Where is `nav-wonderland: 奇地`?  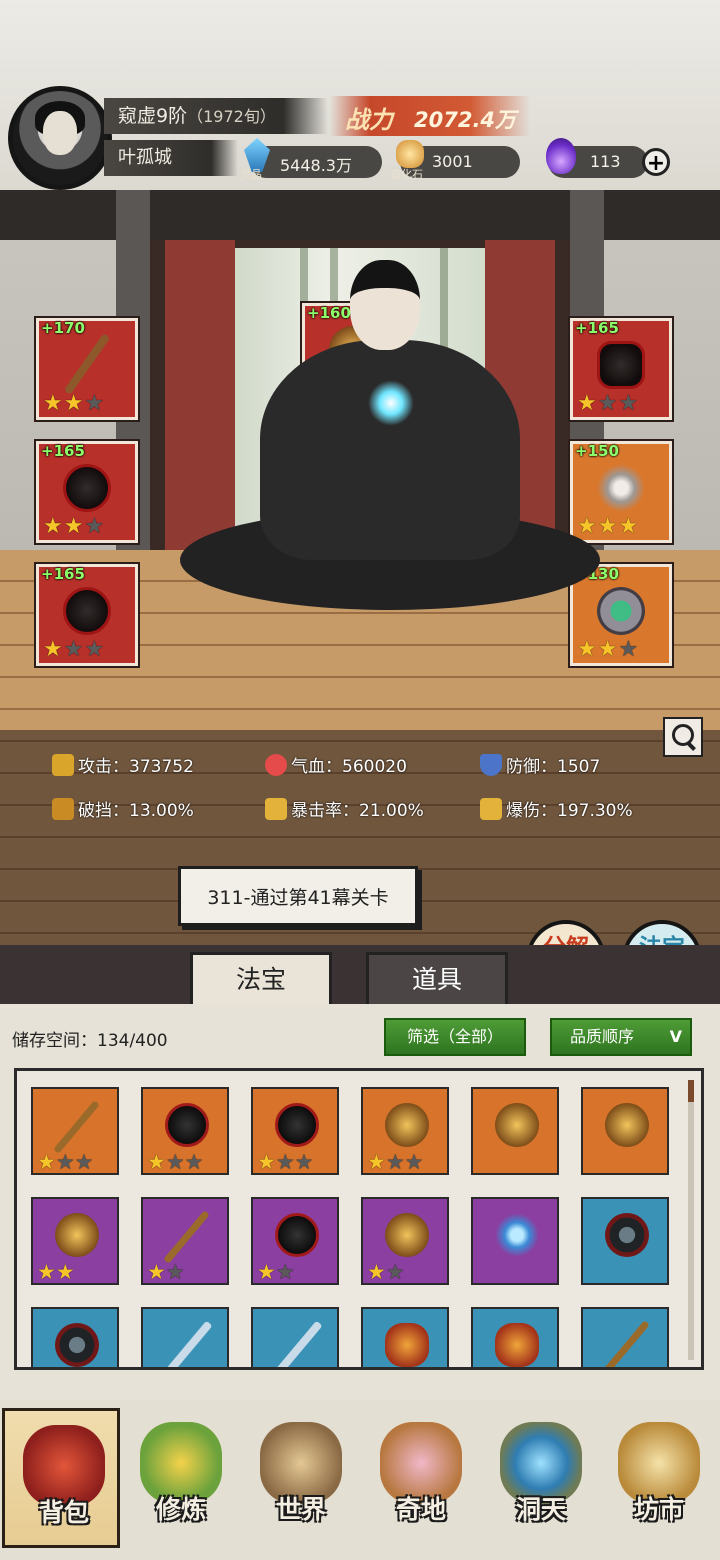
nav-wonderland: 奇地 is located at coordinates (421, 1478).